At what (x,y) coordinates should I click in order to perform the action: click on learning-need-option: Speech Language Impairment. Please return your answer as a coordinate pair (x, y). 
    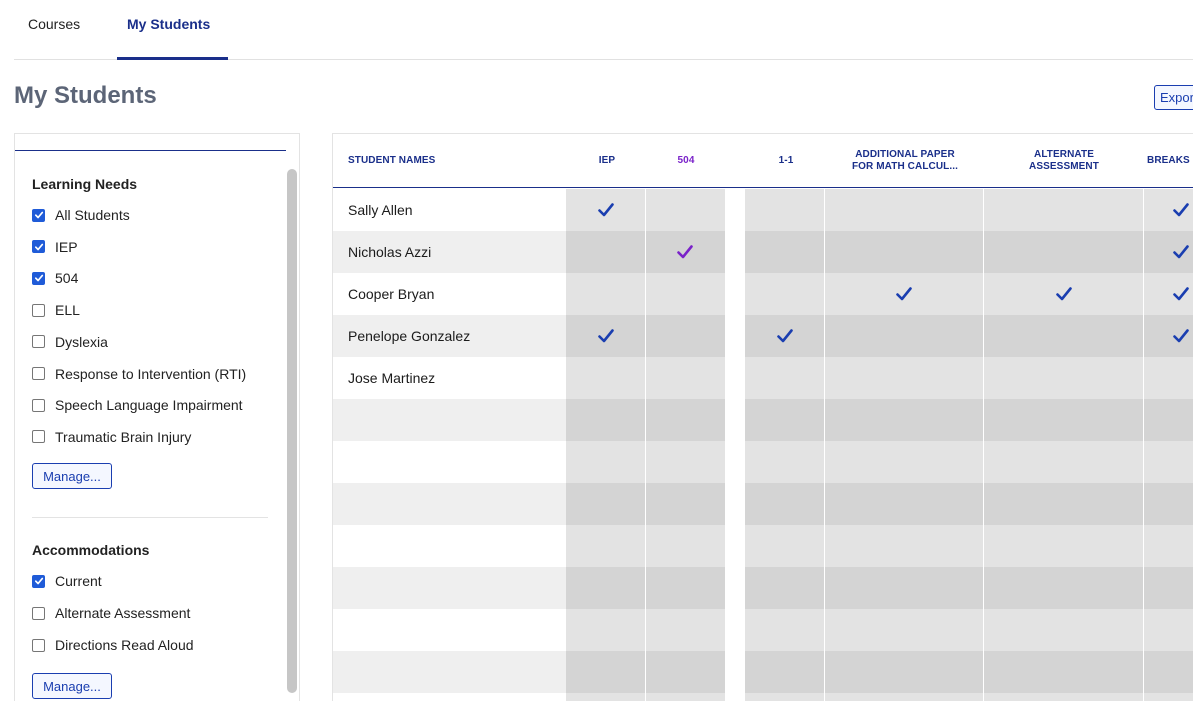
    Looking at the image, I should click on (137, 405).